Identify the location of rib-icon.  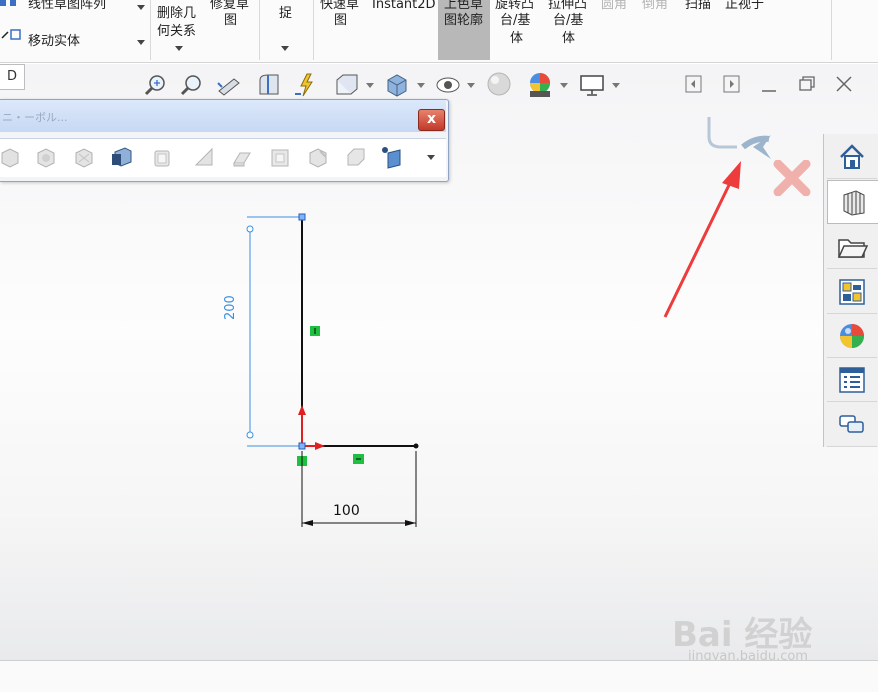
(204, 157).